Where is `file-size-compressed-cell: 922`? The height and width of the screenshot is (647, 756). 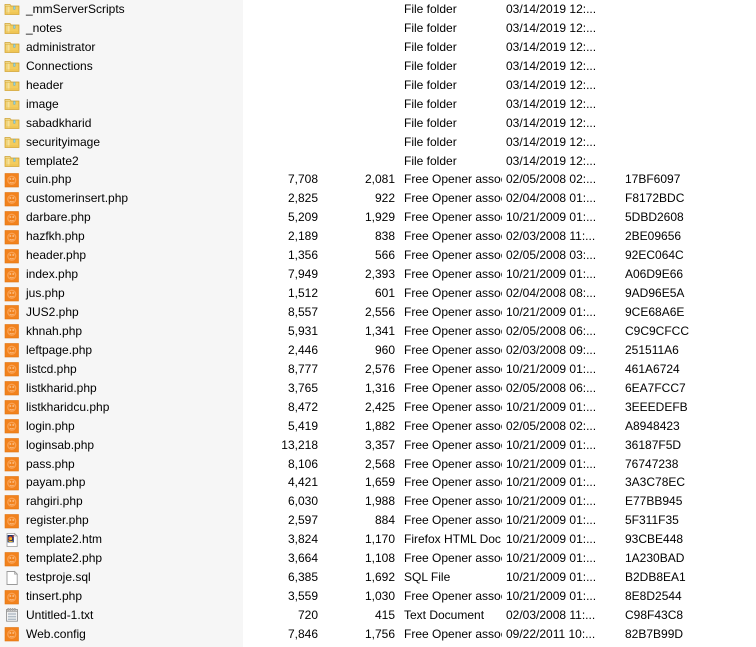
file-size-compressed-cell: 922 is located at coordinates (384, 198).